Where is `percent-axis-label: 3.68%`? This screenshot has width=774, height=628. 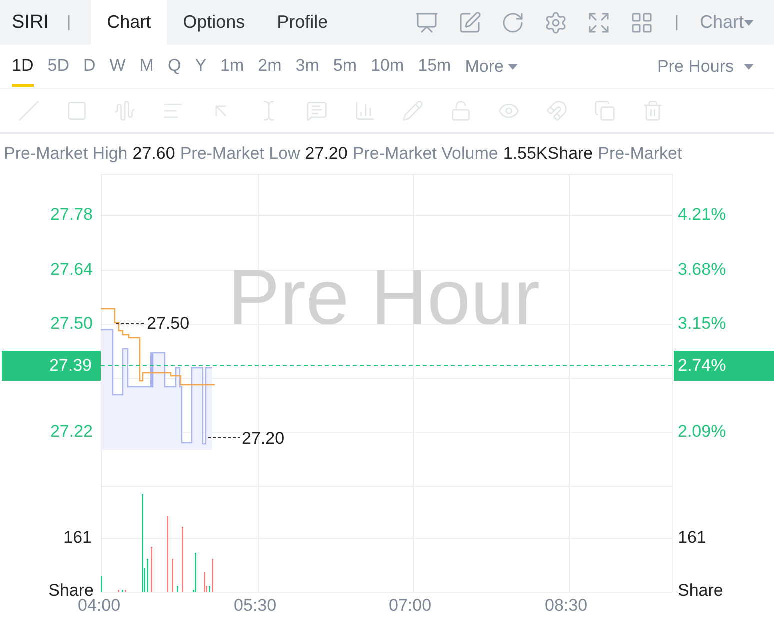
percent-axis-label: 3.68% is located at coordinates (702, 270).